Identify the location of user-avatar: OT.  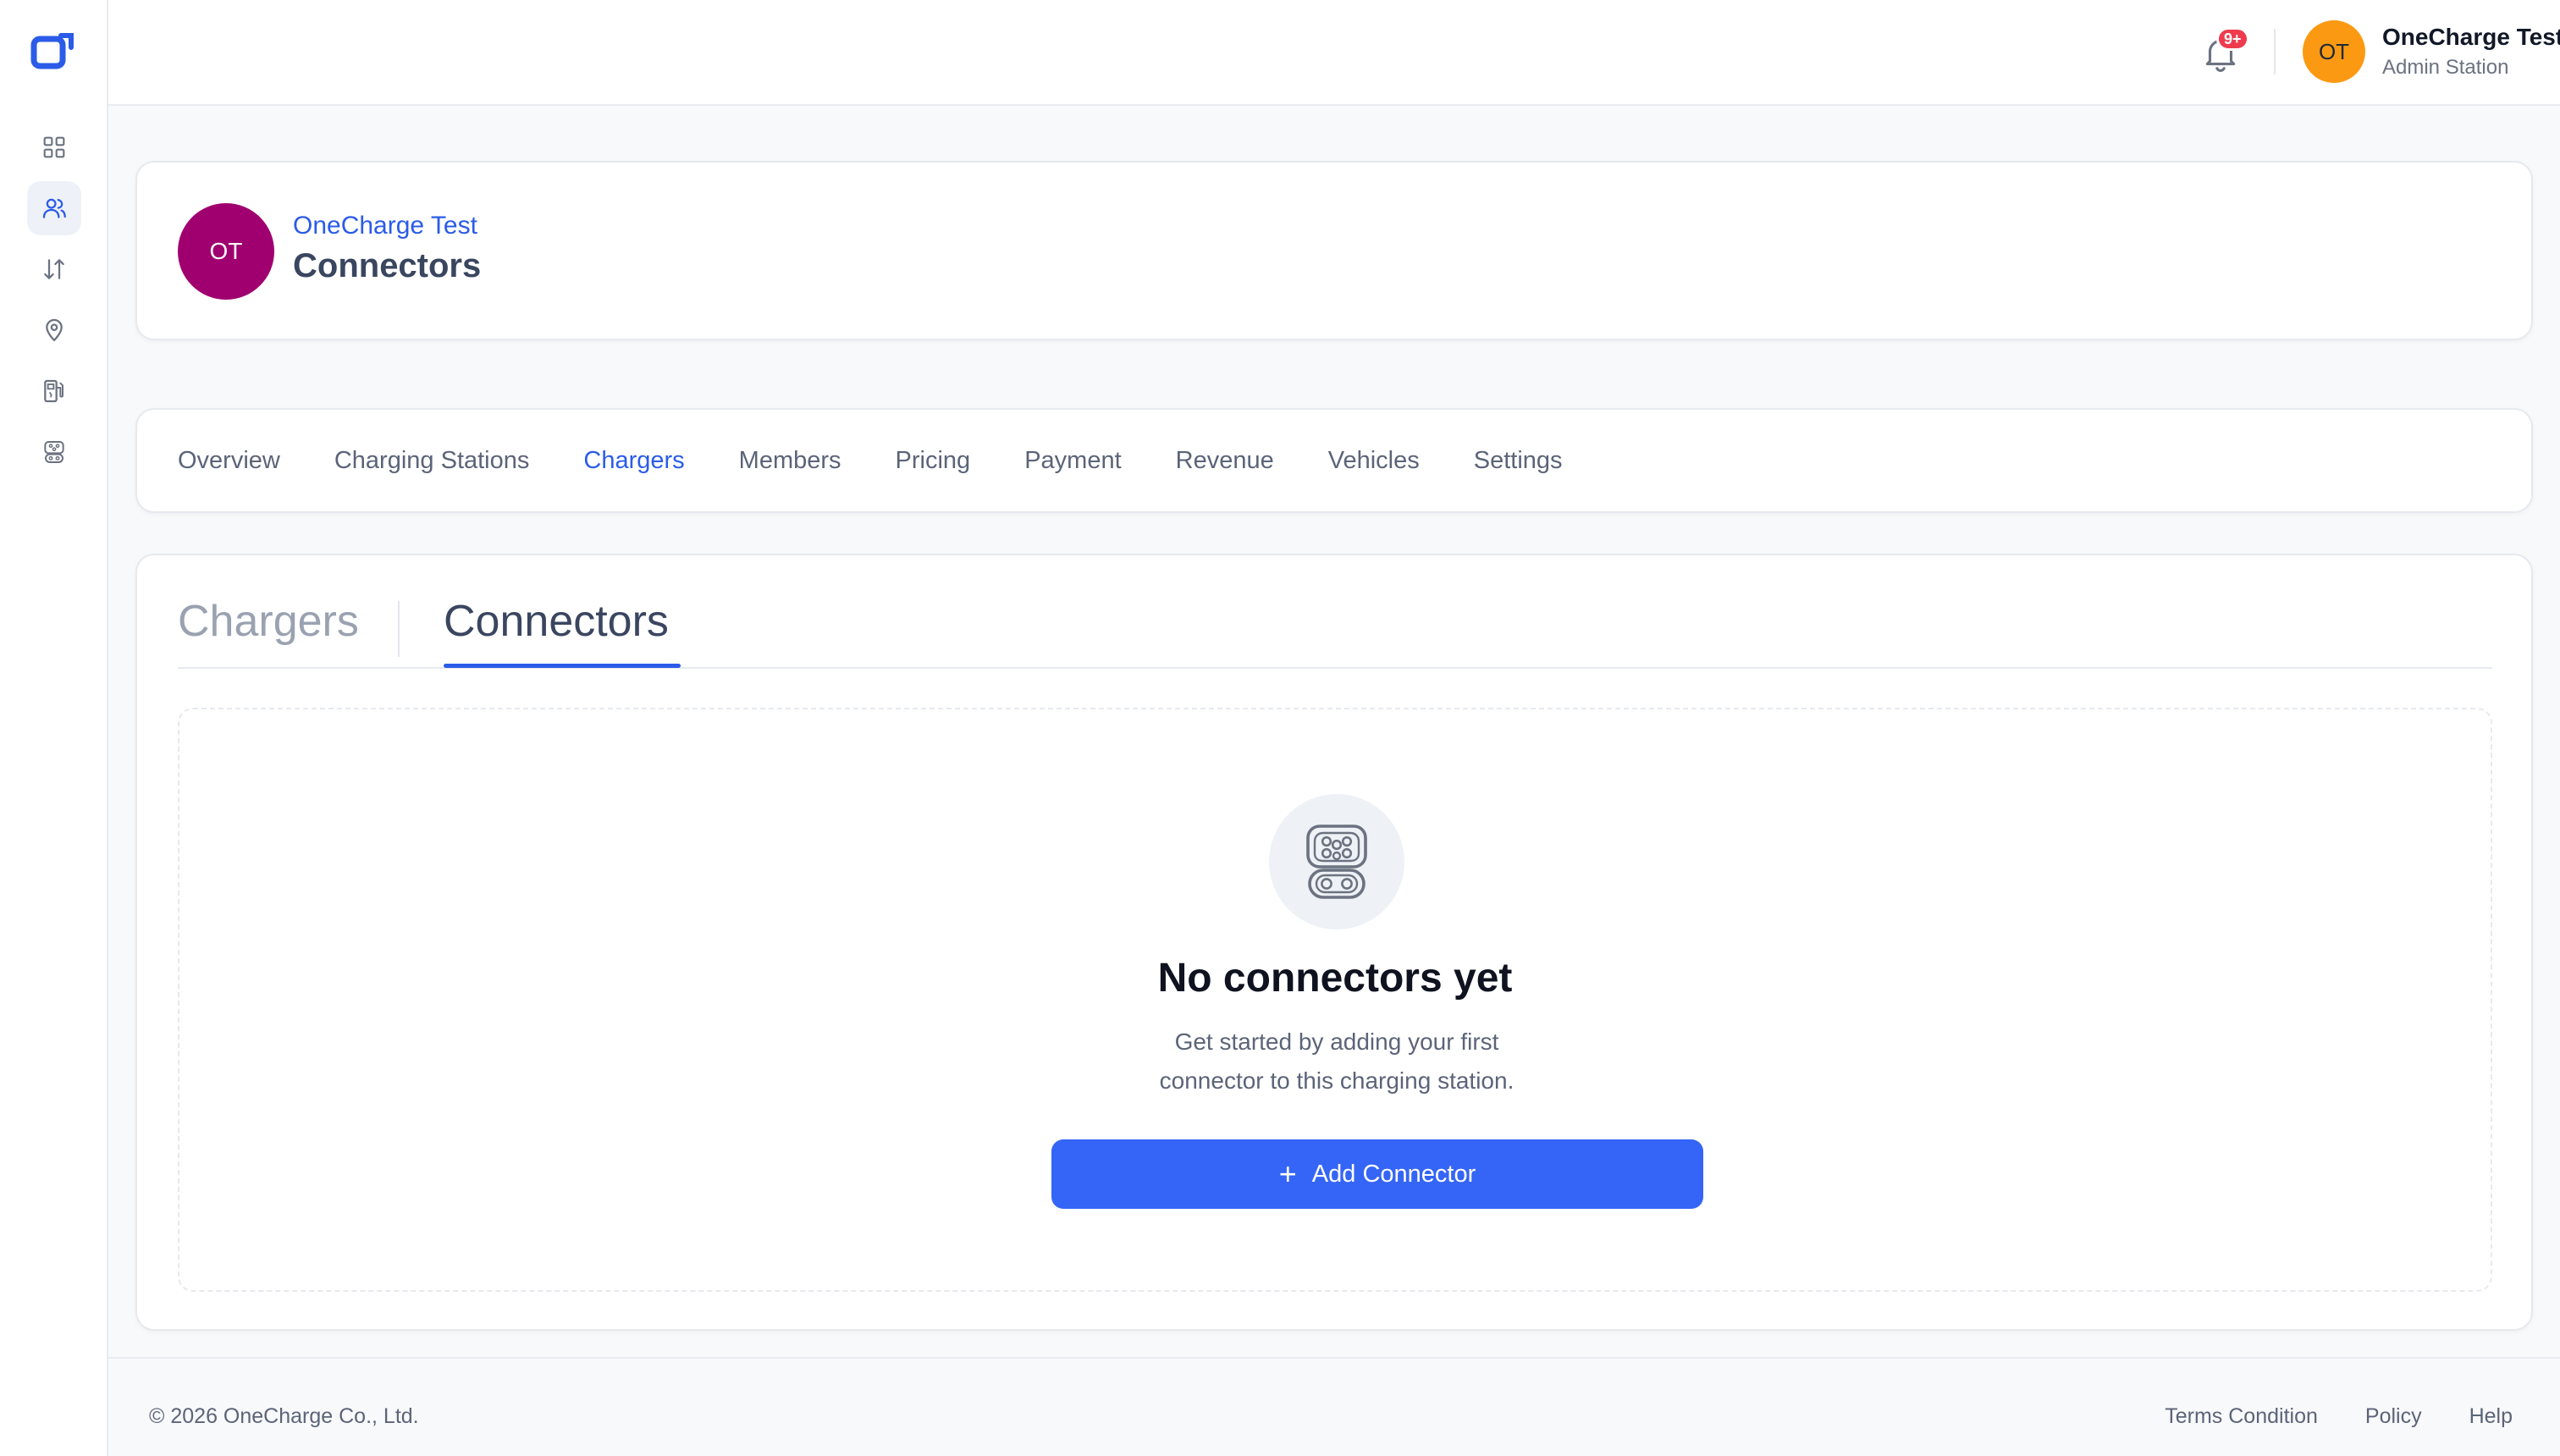
(2334, 51).